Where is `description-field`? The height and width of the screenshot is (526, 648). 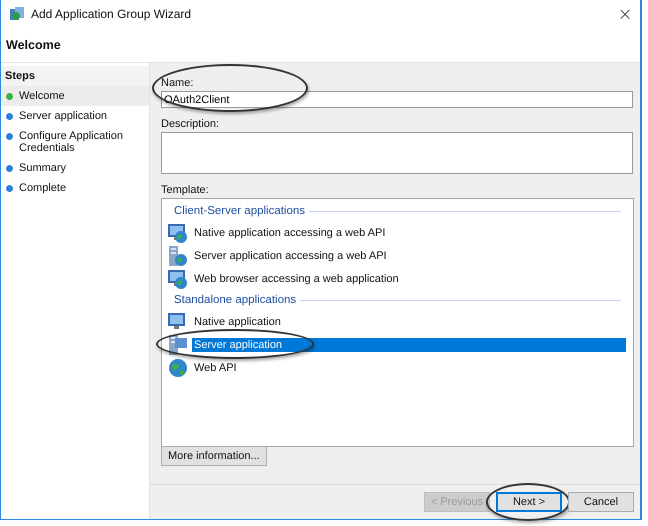 description-field is located at coordinates (397, 153).